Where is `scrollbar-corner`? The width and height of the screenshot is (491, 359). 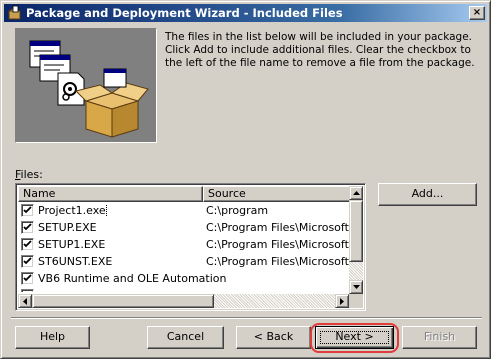 scrollbar-corner is located at coordinates (356, 301).